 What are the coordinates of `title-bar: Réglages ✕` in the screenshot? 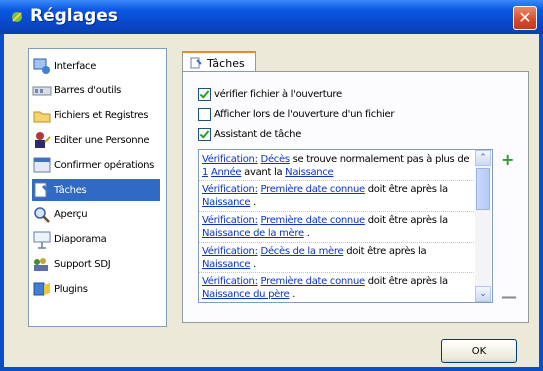 It's located at (271, 17).